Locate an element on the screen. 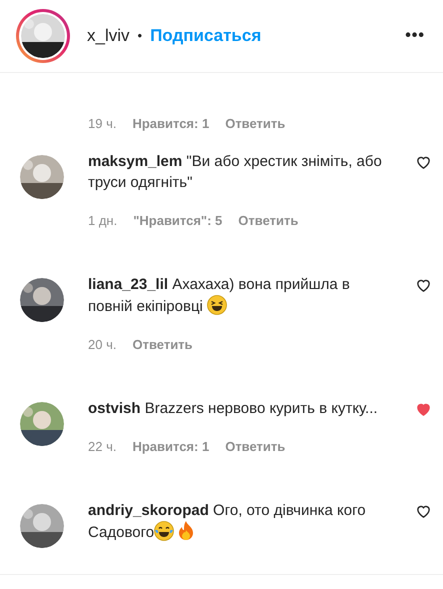  story-ring is located at coordinates (43, 36).